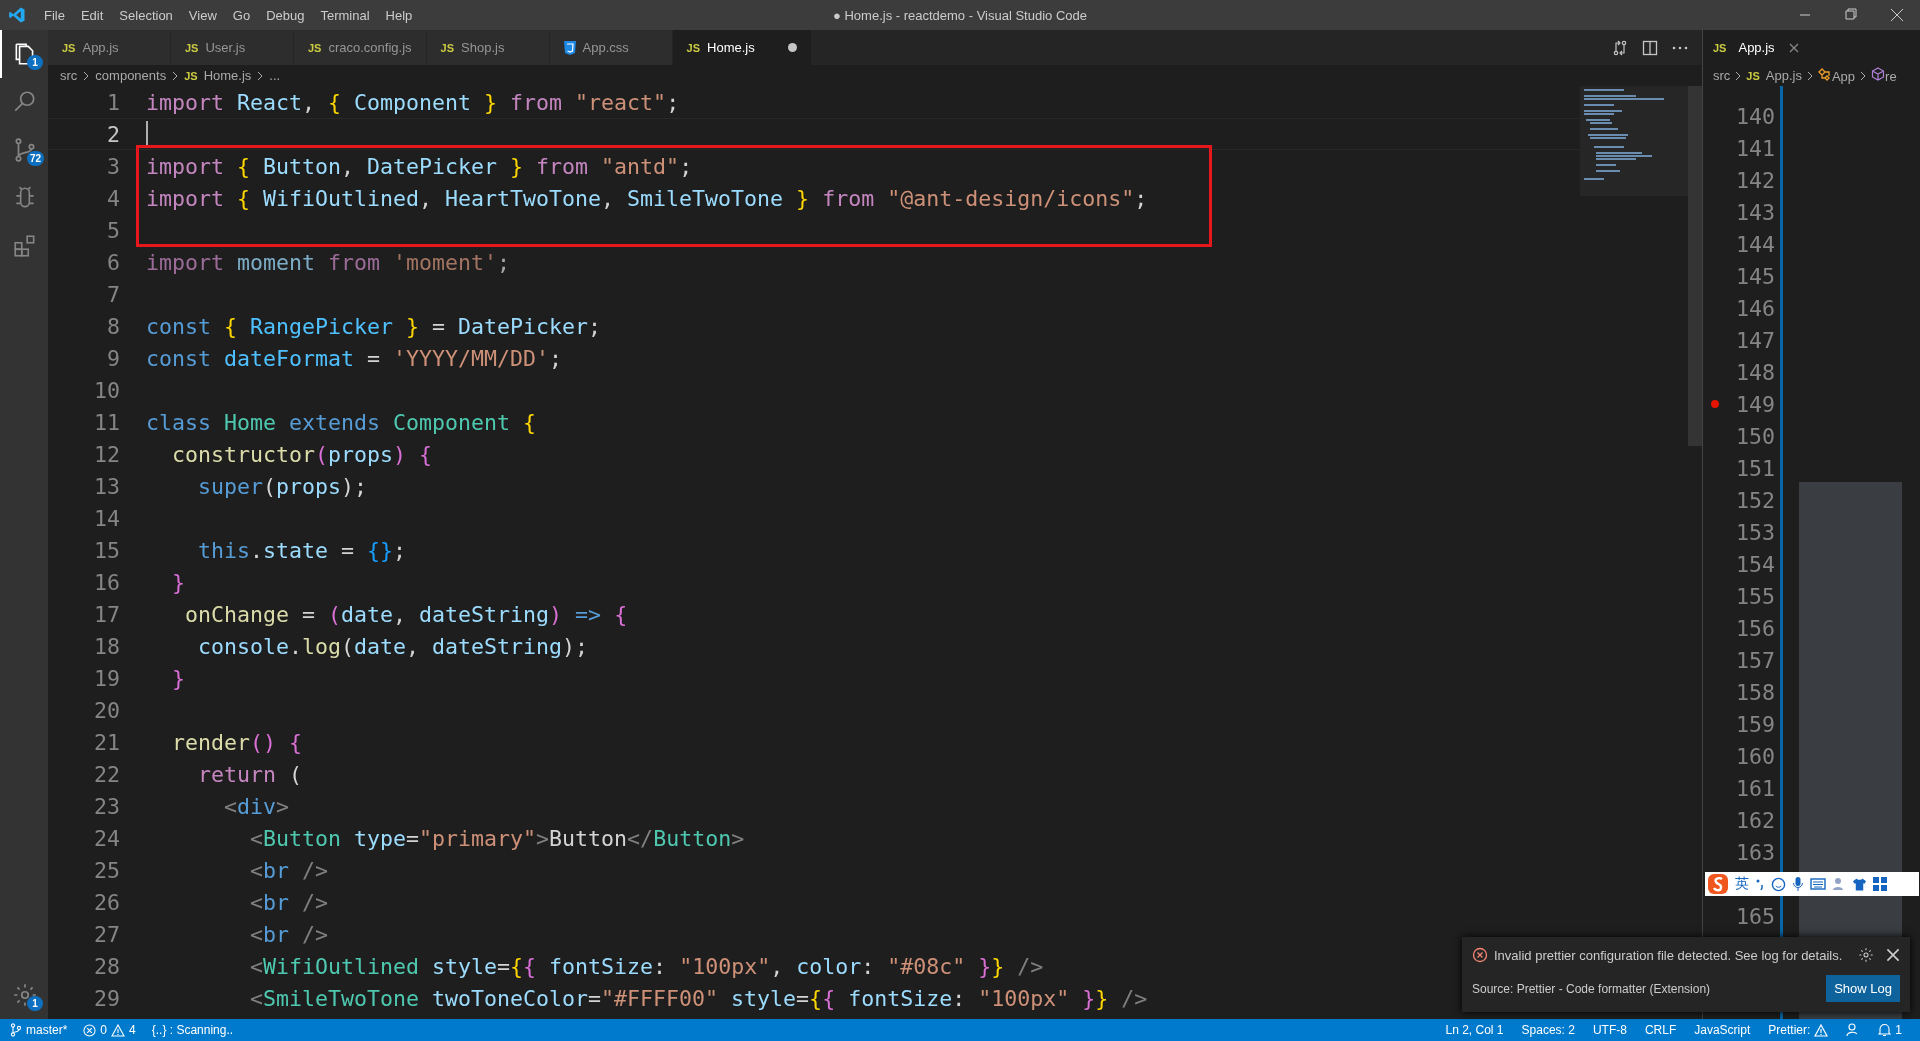  Describe the element at coordinates (1878, 74) in the screenshot. I see `cube-icon` at that location.